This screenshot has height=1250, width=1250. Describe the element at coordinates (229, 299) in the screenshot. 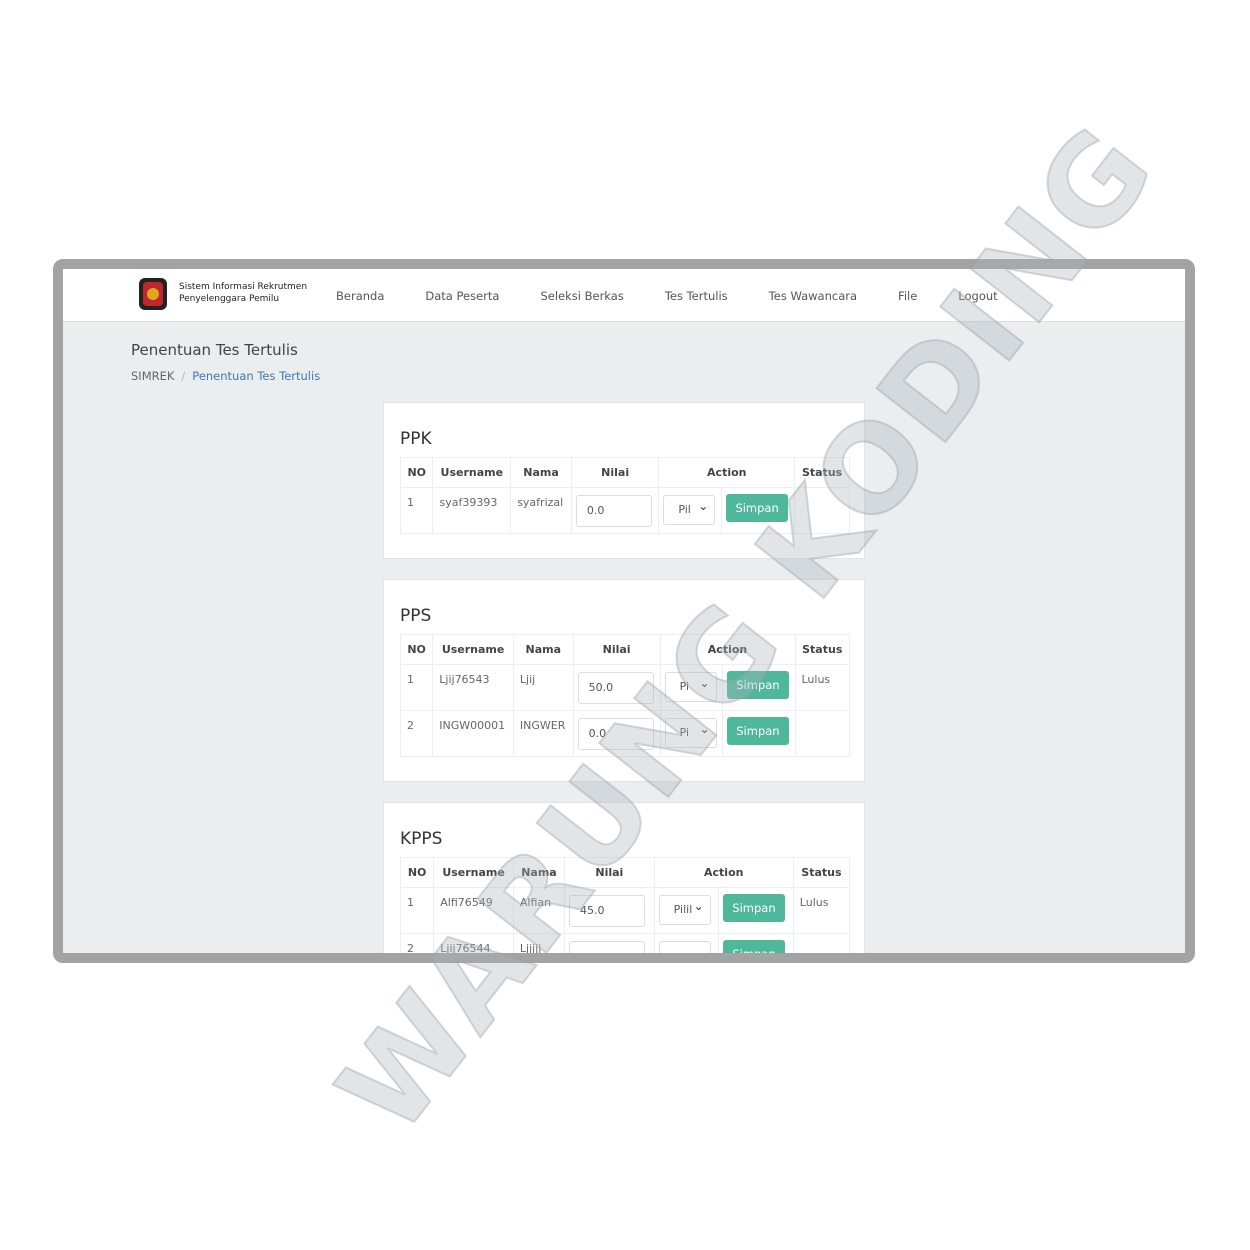

I see `brand-line2: Penyelenggara Pemilu` at that location.